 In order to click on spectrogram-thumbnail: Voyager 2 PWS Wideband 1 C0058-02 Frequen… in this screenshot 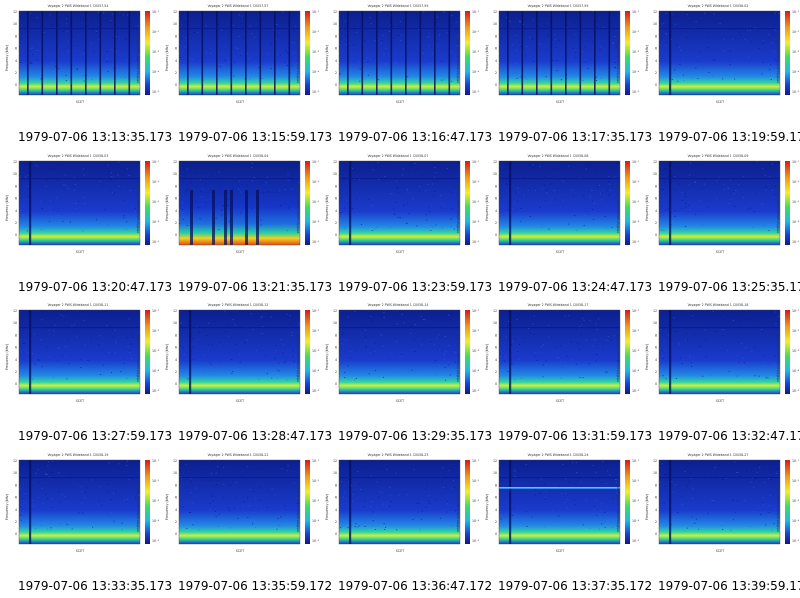, I will do `click(720, 60)`.